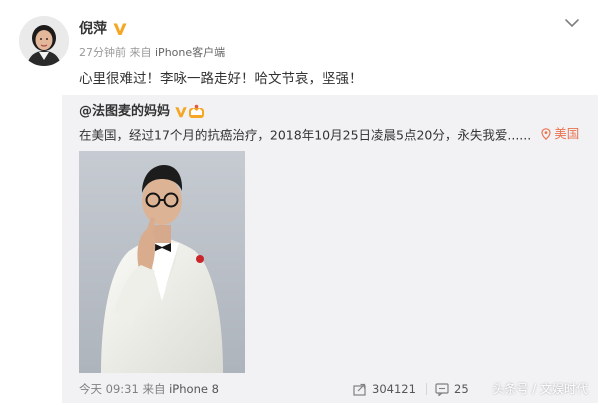 The width and height of the screenshot is (598, 403). Describe the element at coordinates (140, 52) in the screenshot. I see `source-prefix: 来自` at that location.